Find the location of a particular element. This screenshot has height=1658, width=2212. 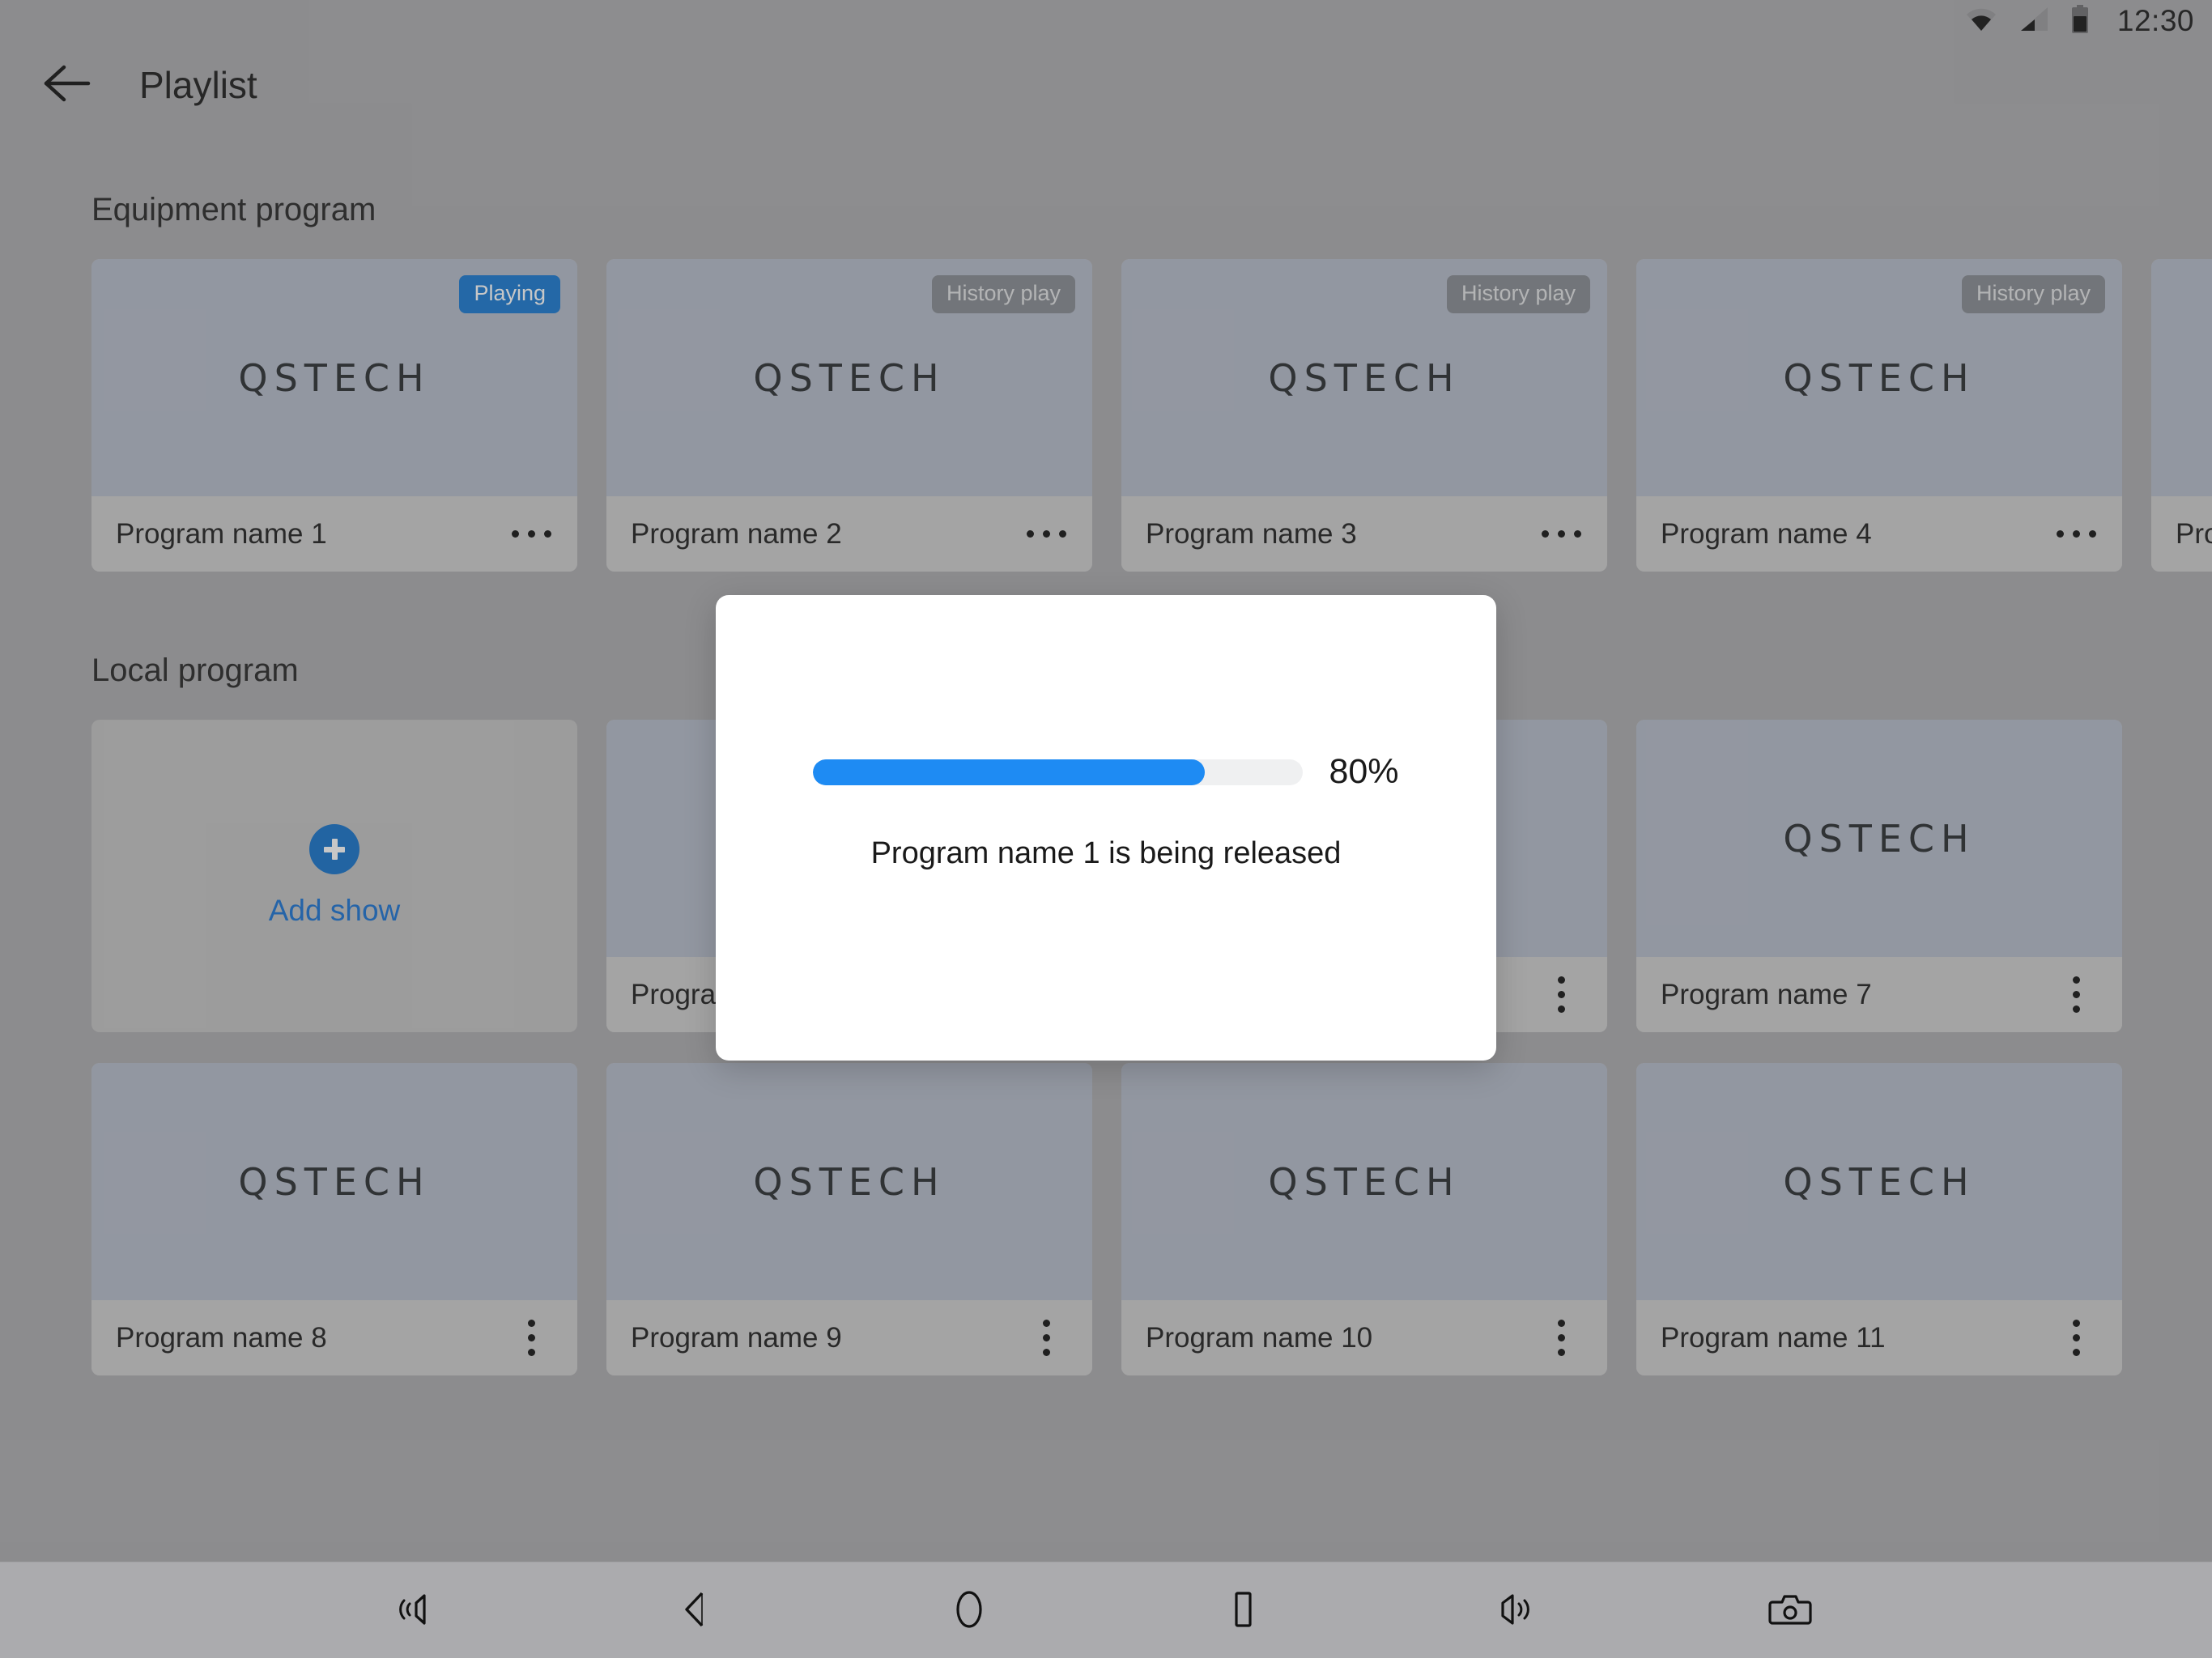

program-card: QSTECH History play Program name 4 is located at coordinates (1879, 415).